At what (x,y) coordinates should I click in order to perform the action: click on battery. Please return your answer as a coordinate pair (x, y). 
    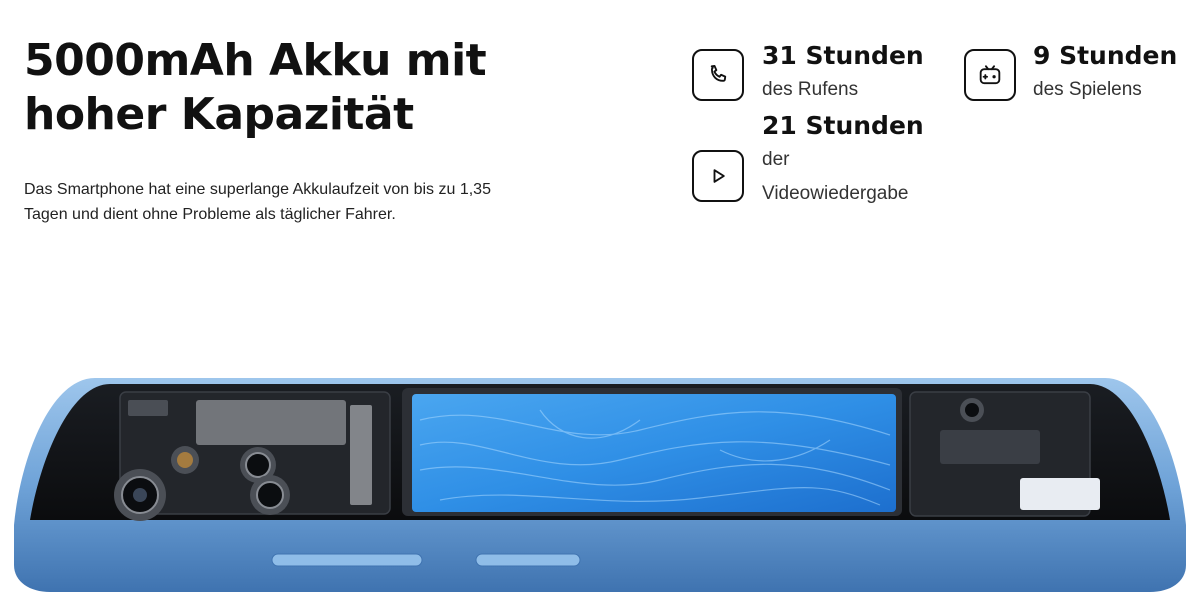
    Looking at the image, I should click on (654, 453).